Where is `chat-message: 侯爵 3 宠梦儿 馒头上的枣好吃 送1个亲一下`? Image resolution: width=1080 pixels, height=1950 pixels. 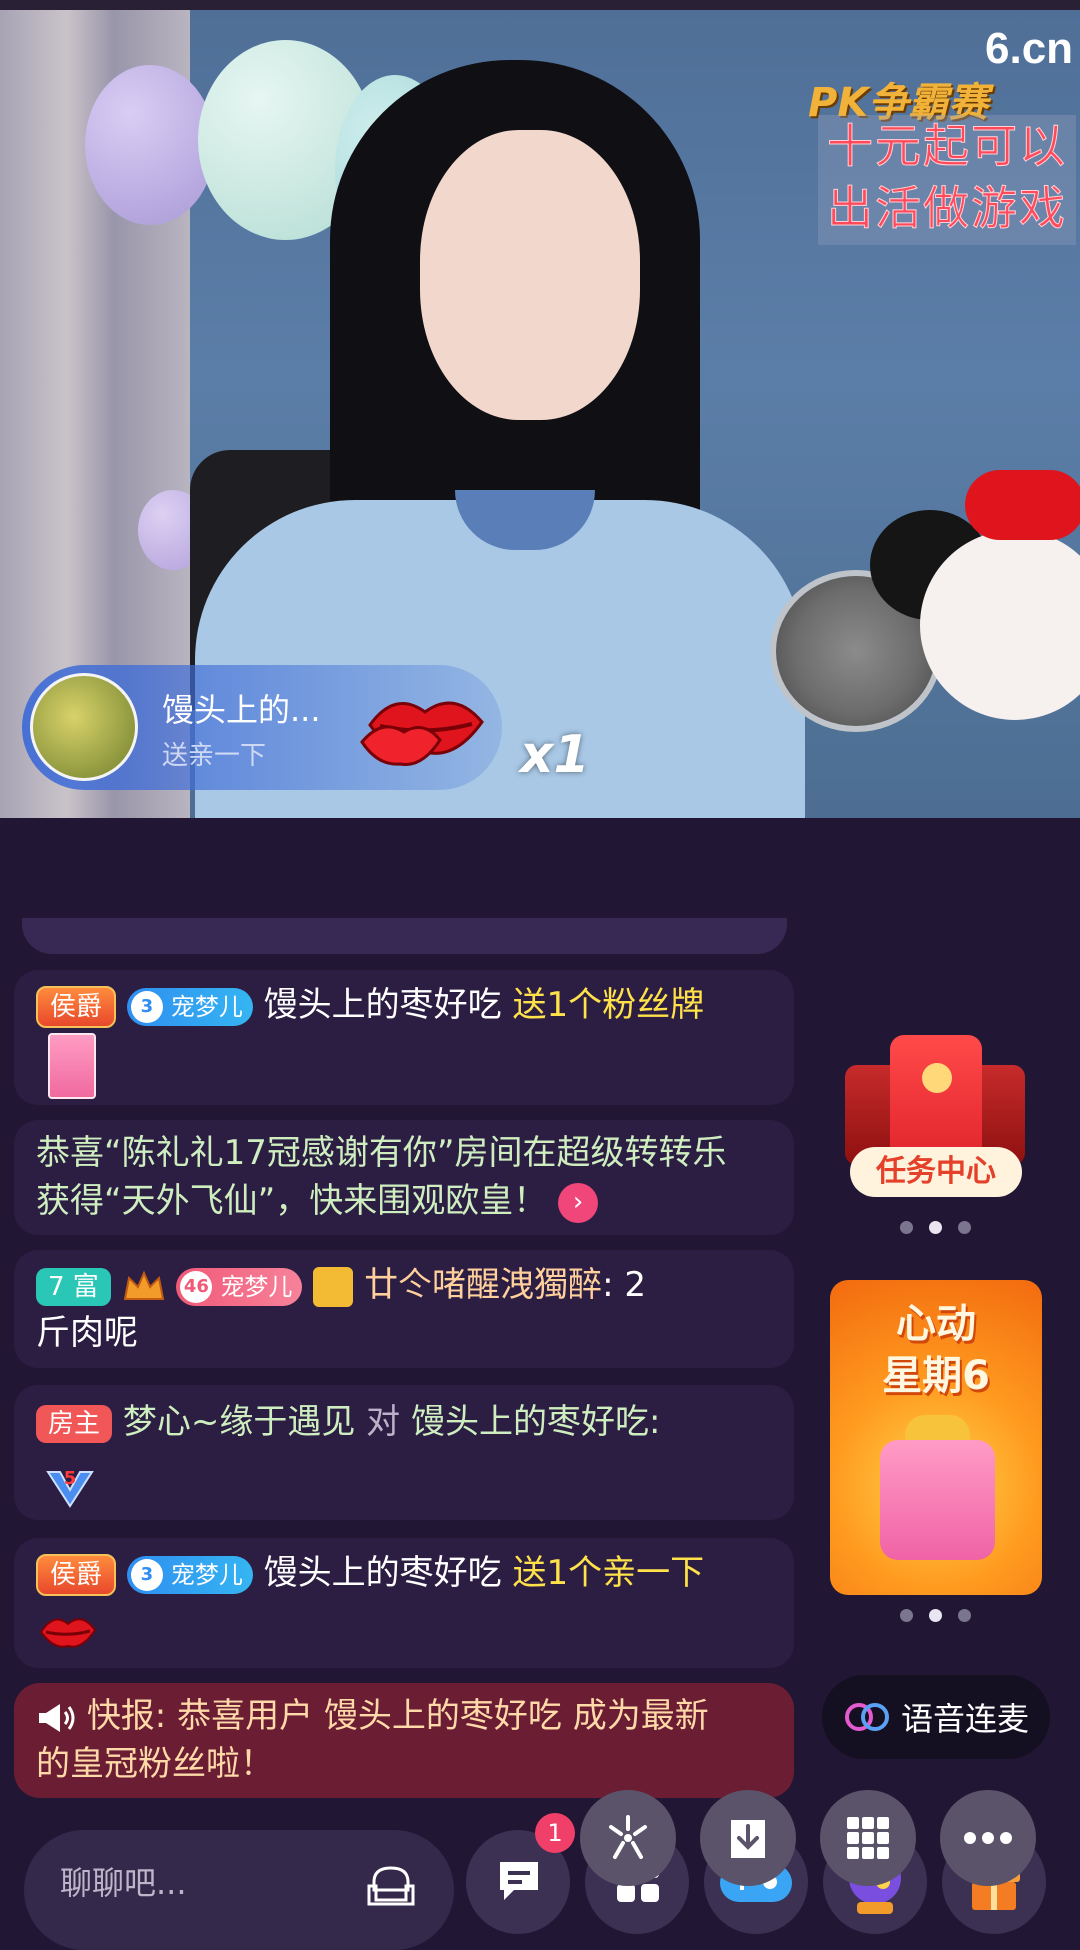 chat-message: 侯爵 3 宠梦儿 馒头上的枣好吃 送1个亲一下 is located at coordinates (404, 1603).